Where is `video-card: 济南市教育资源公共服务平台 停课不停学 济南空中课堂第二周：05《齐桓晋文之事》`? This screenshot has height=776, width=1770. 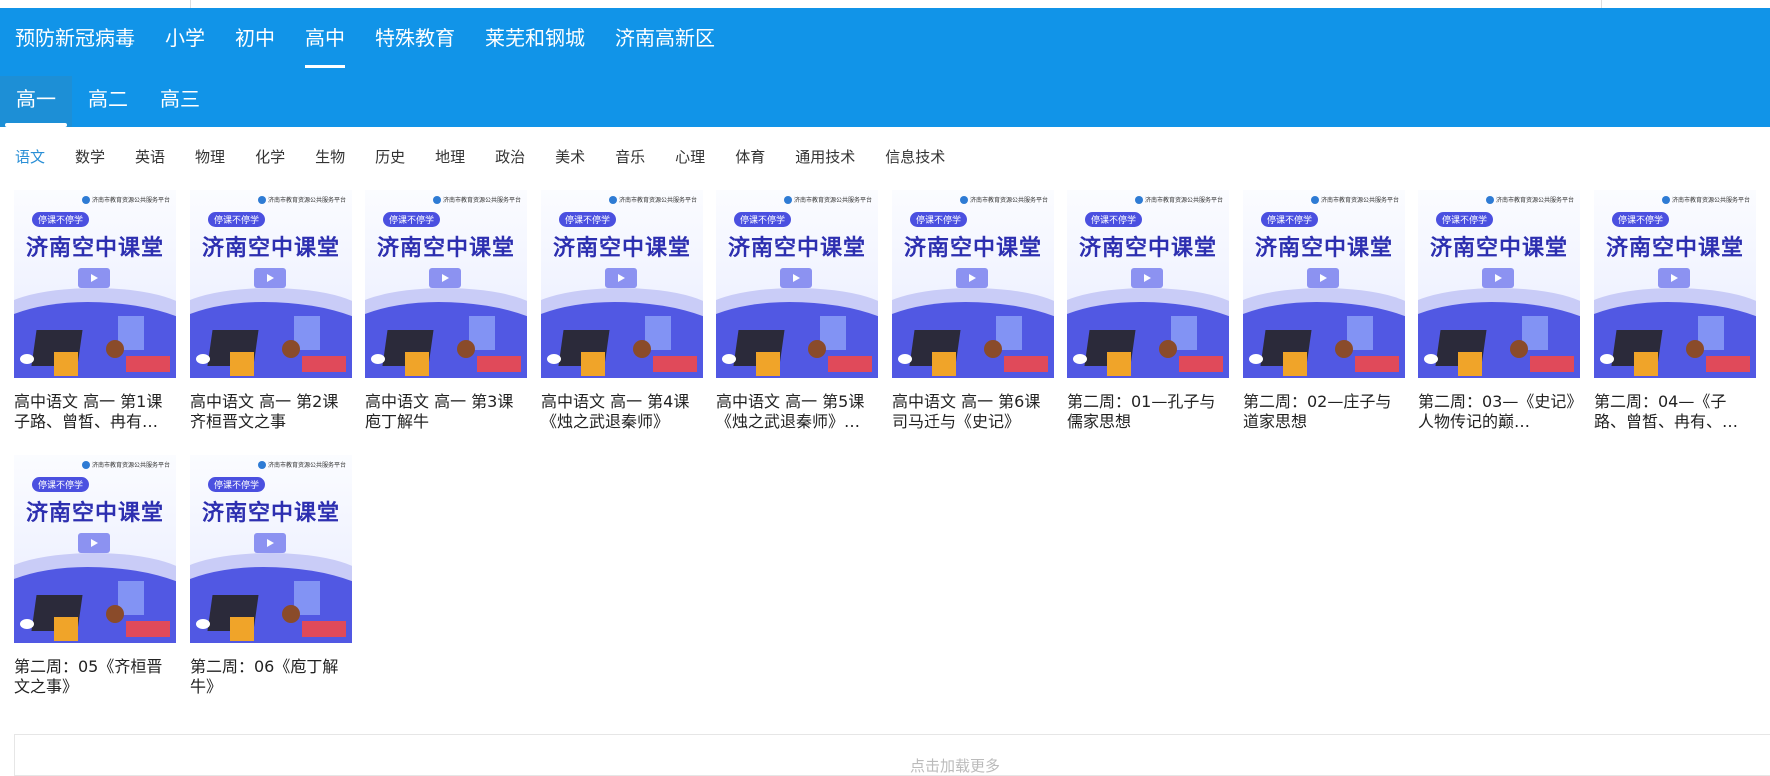
video-card: 济南市教育资源公共服务平台 停课不停学 济南空中课堂第二周：05《齐桓晋文之事》 is located at coordinates (95, 576).